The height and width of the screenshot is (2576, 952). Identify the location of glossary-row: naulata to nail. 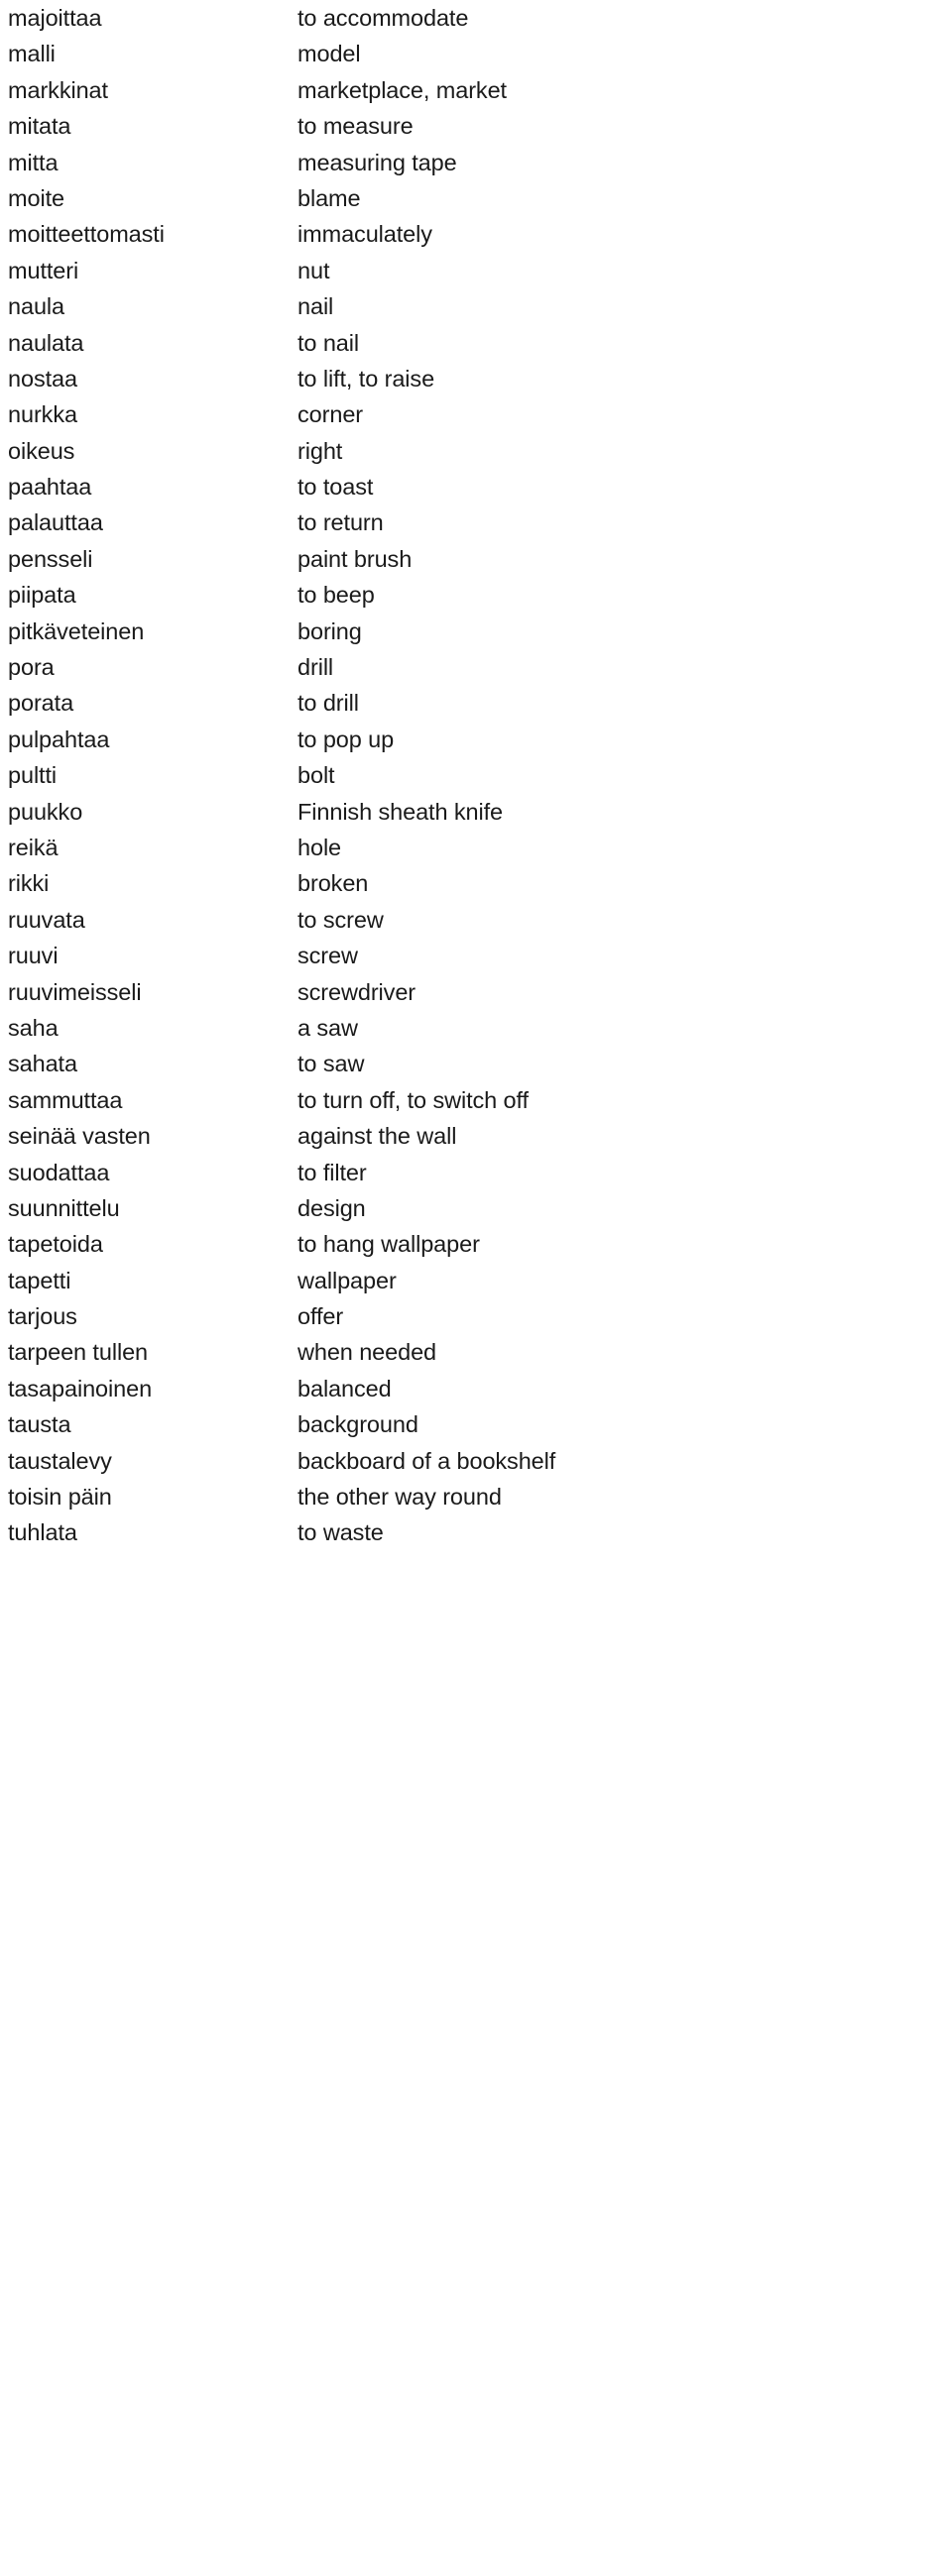
(476, 343).